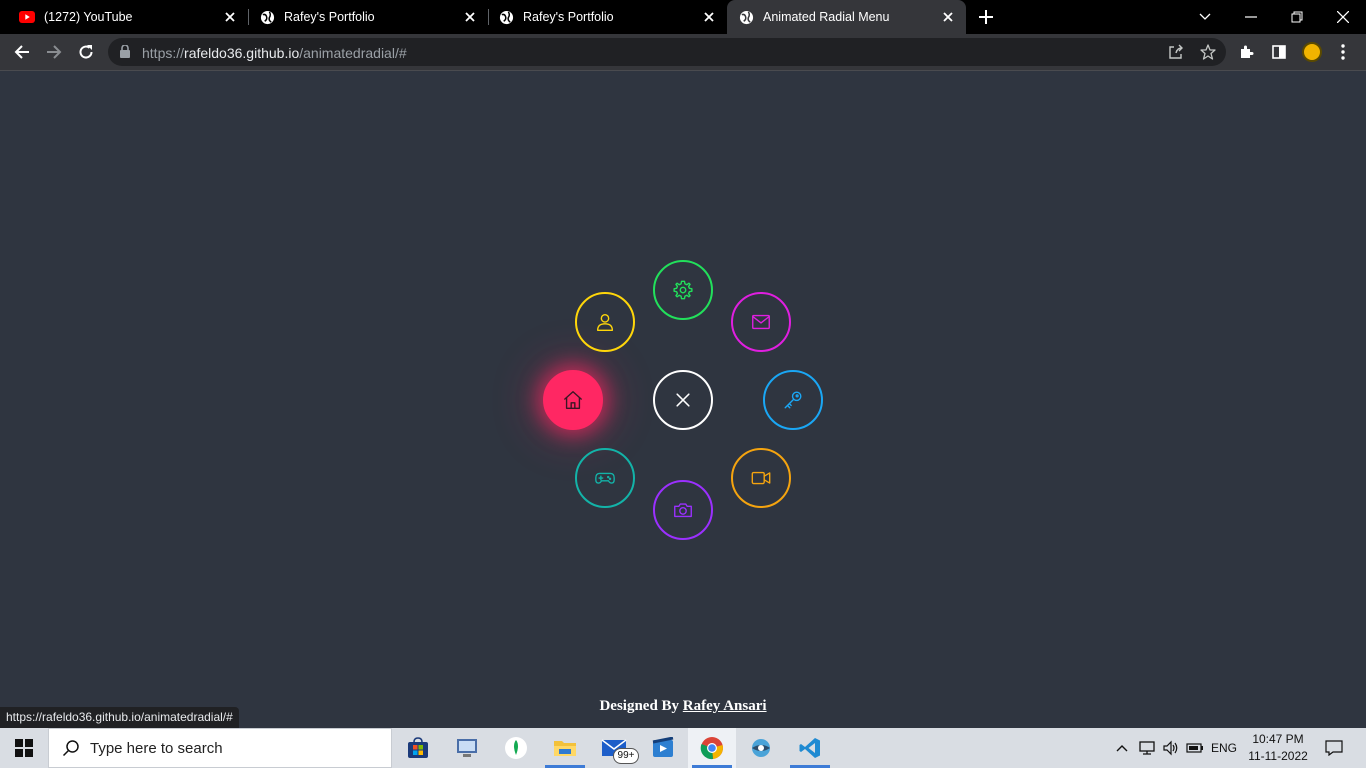 The image size is (1366, 768). I want to click on monitor-icon, so click(467, 748).